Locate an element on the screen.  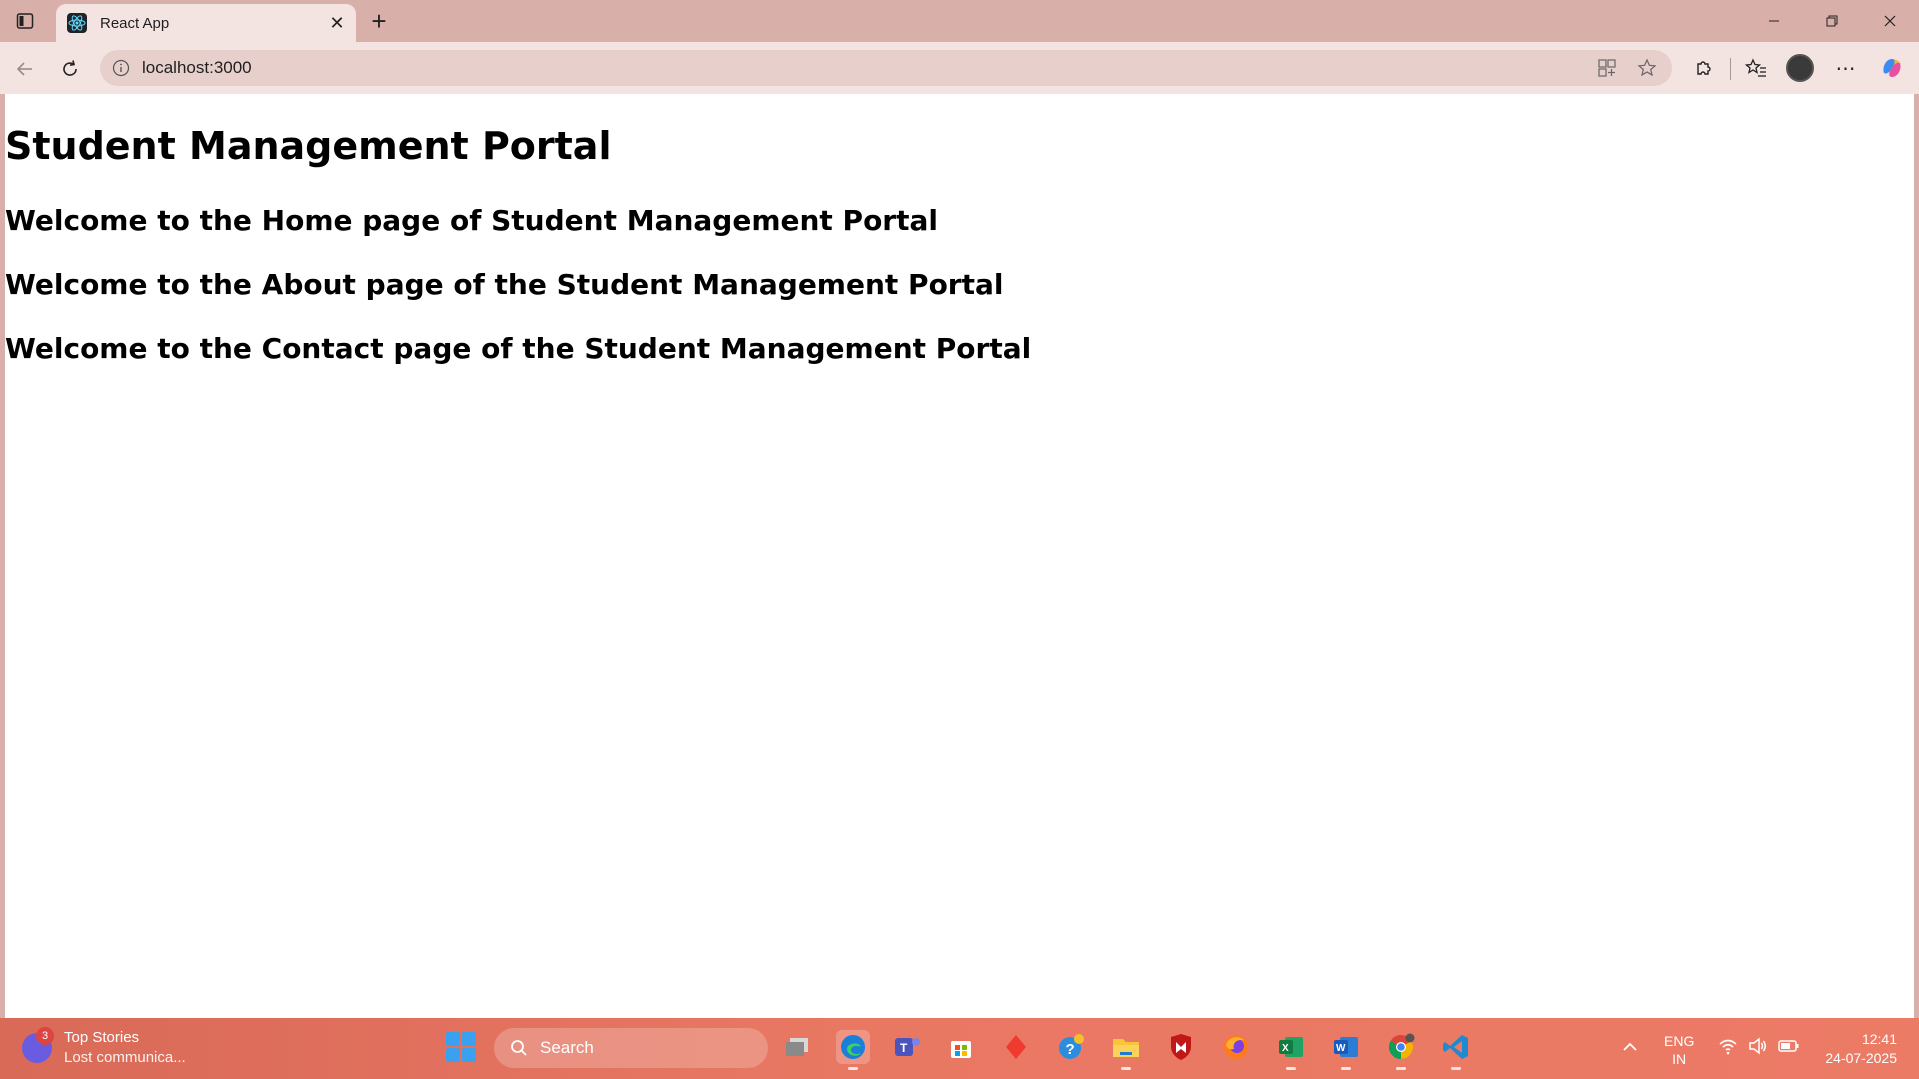
settings-more-button: ⋯ is located at coordinates (1846, 68).